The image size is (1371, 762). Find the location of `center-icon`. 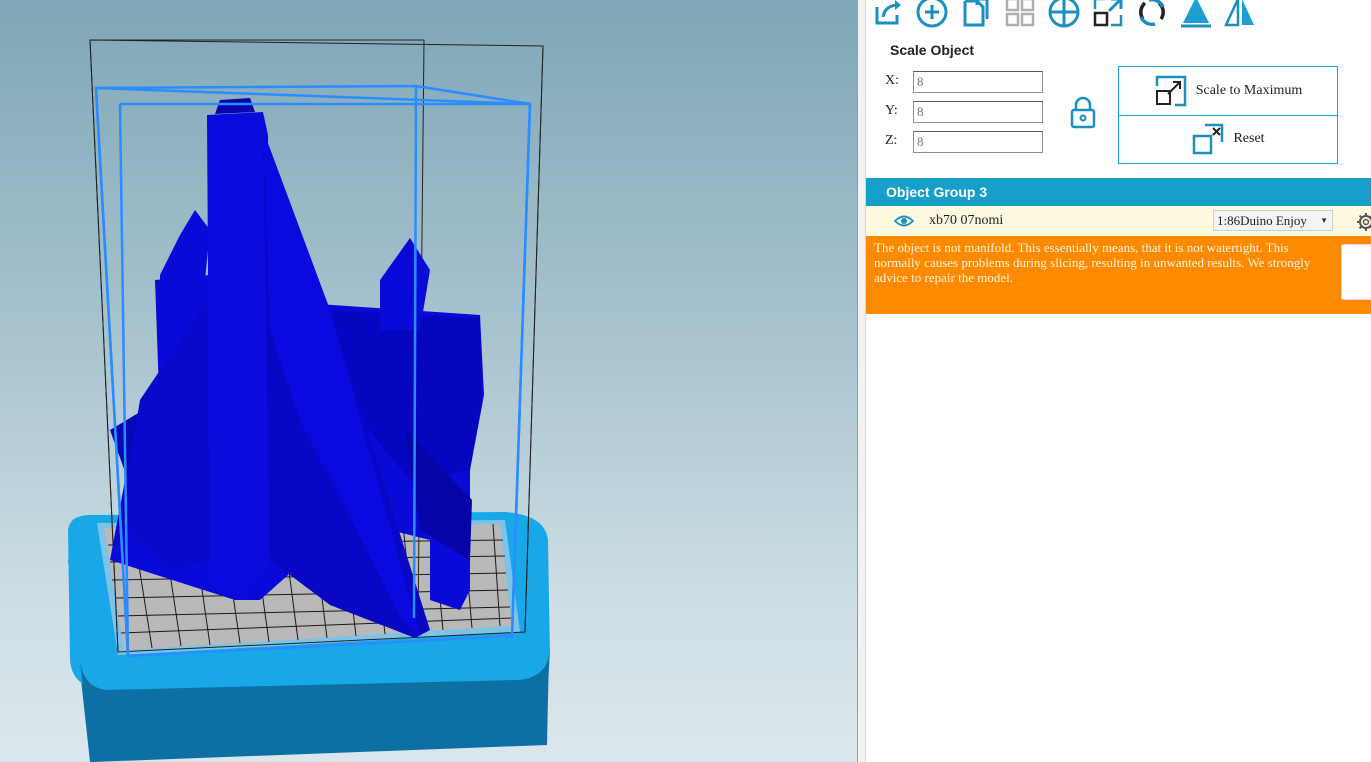

center-icon is located at coordinates (1064, 14).